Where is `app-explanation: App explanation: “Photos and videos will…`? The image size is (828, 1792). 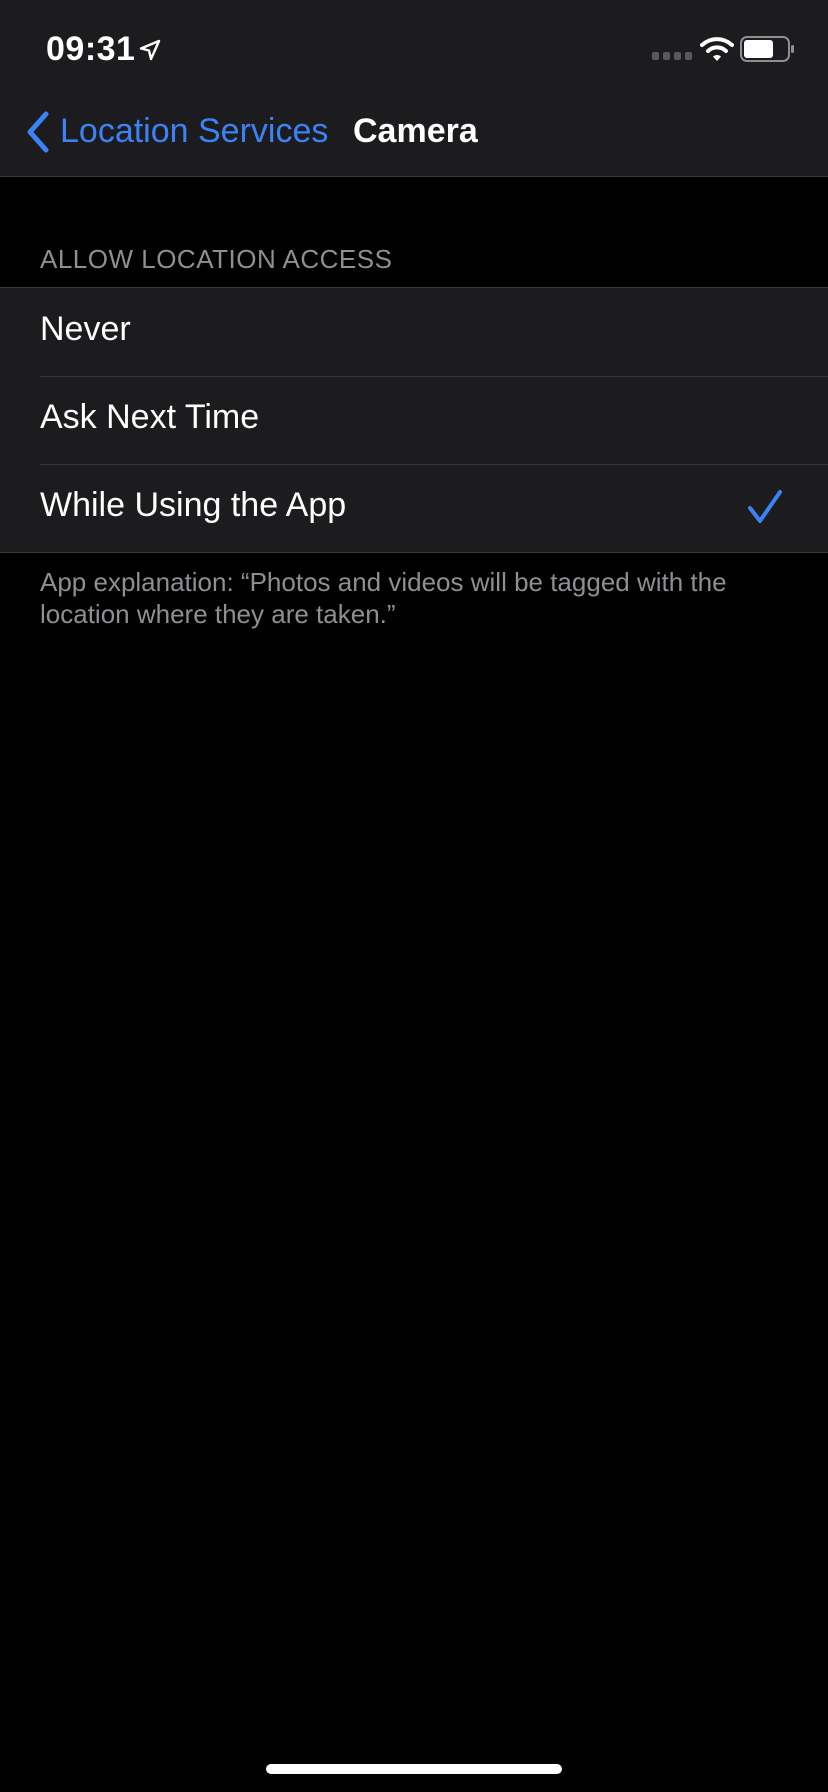
app-explanation: App explanation: “Photos and videos will… is located at coordinates (383, 598).